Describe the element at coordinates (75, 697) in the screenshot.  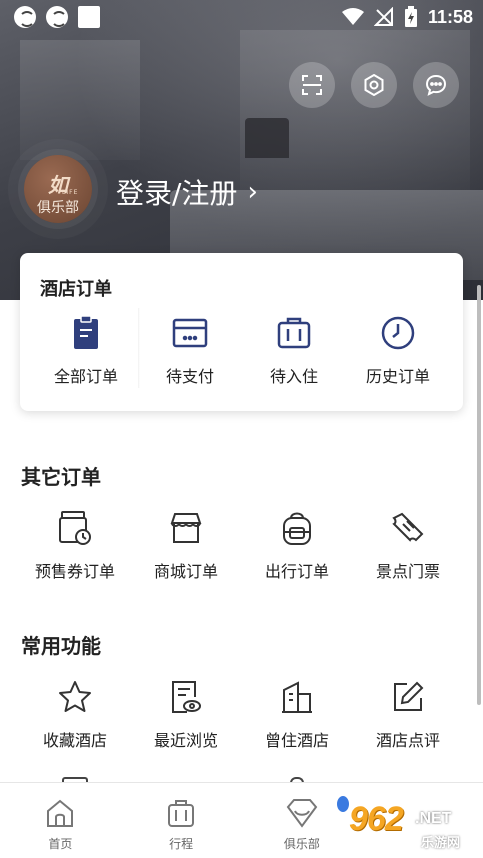
I see `star-icon` at that location.